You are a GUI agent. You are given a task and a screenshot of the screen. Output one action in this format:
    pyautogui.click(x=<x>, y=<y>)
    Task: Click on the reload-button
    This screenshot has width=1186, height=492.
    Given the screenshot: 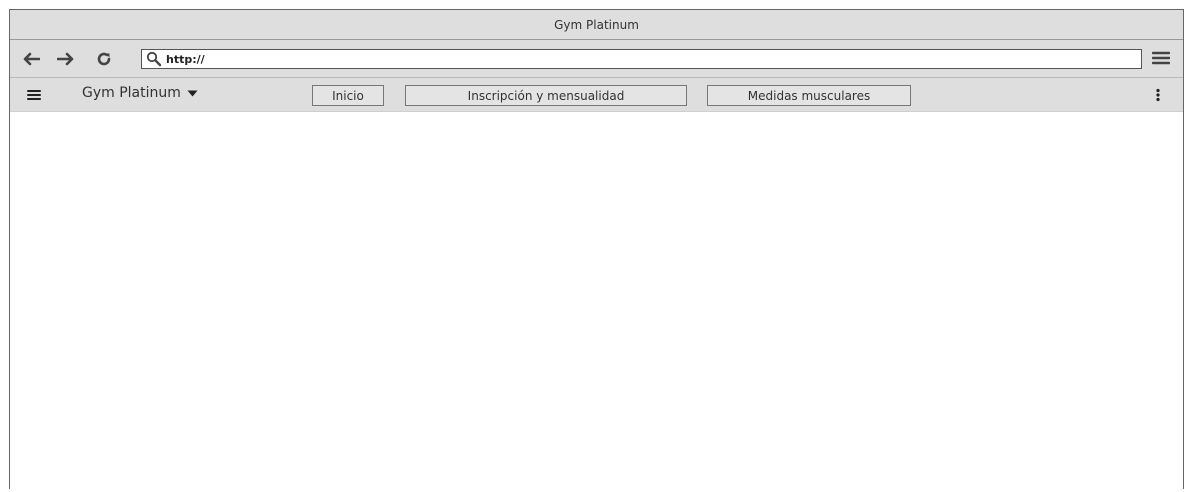 What is the action you would take?
    pyautogui.click(x=104, y=59)
    